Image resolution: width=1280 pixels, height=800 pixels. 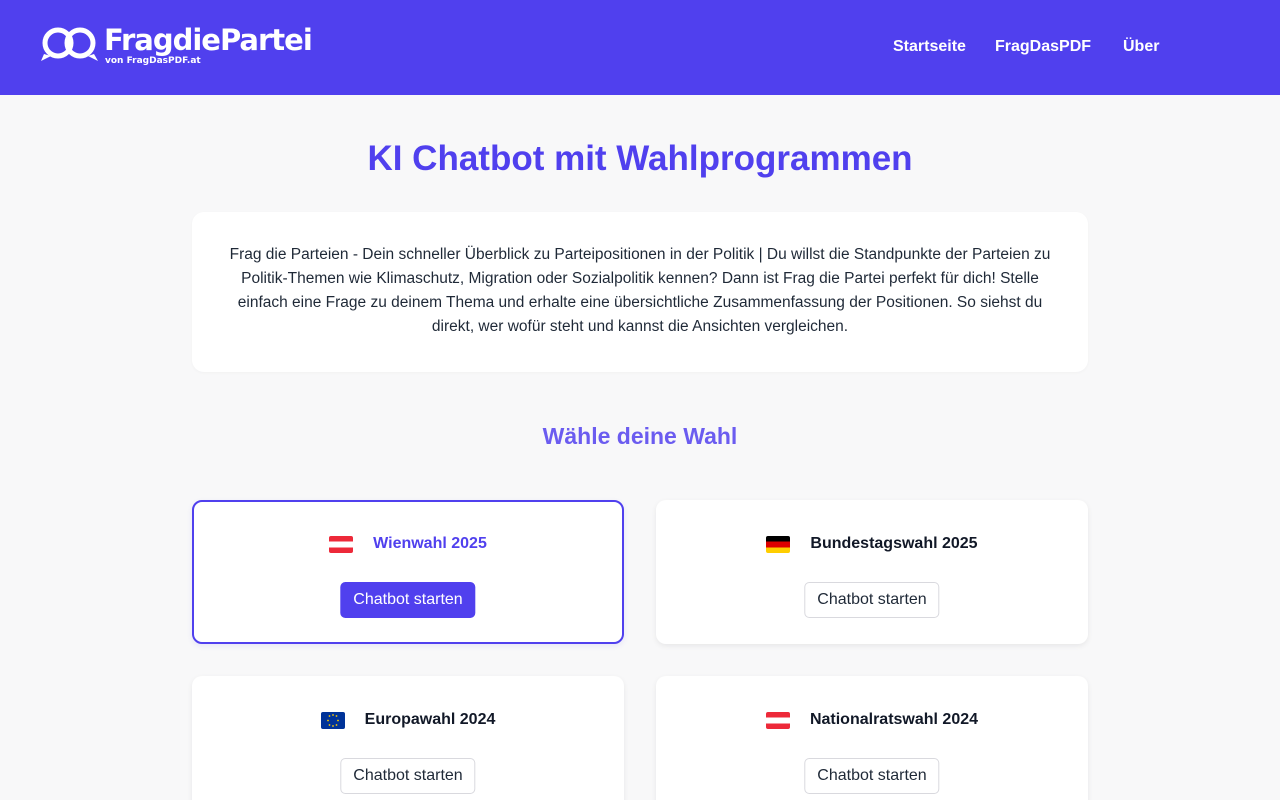 I want to click on card-header: Europawahl 2024, so click(x=408, y=720).